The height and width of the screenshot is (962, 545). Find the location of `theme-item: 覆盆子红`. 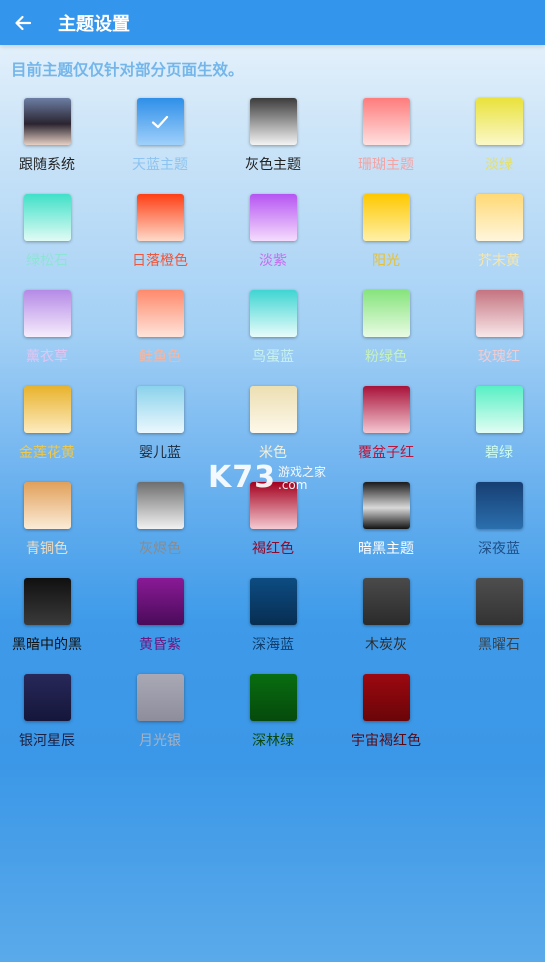

theme-item: 覆盆子红 is located at coordinates (386, 431).